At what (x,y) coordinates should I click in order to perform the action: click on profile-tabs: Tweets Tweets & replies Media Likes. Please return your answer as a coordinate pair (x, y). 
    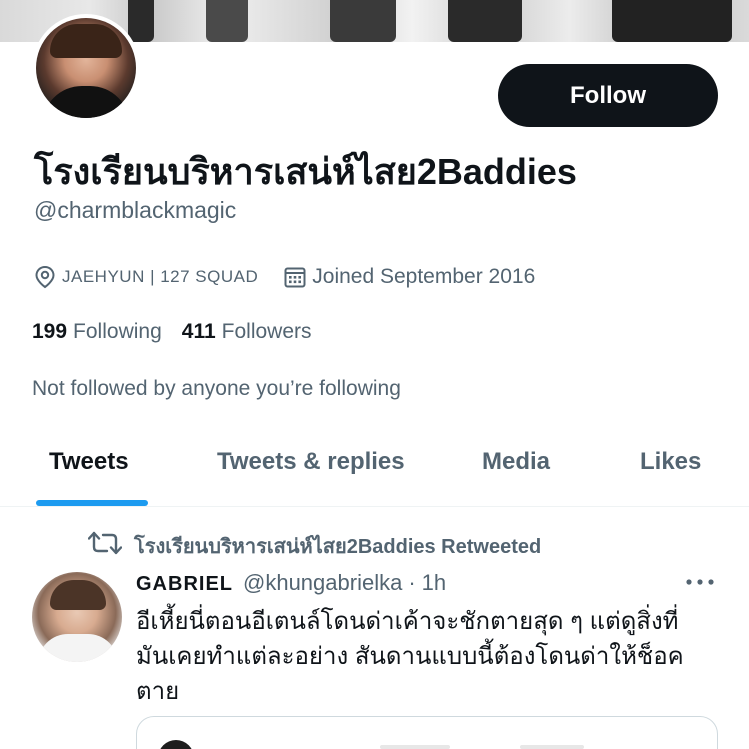
    Looking at the image, I should click on (374, 468).